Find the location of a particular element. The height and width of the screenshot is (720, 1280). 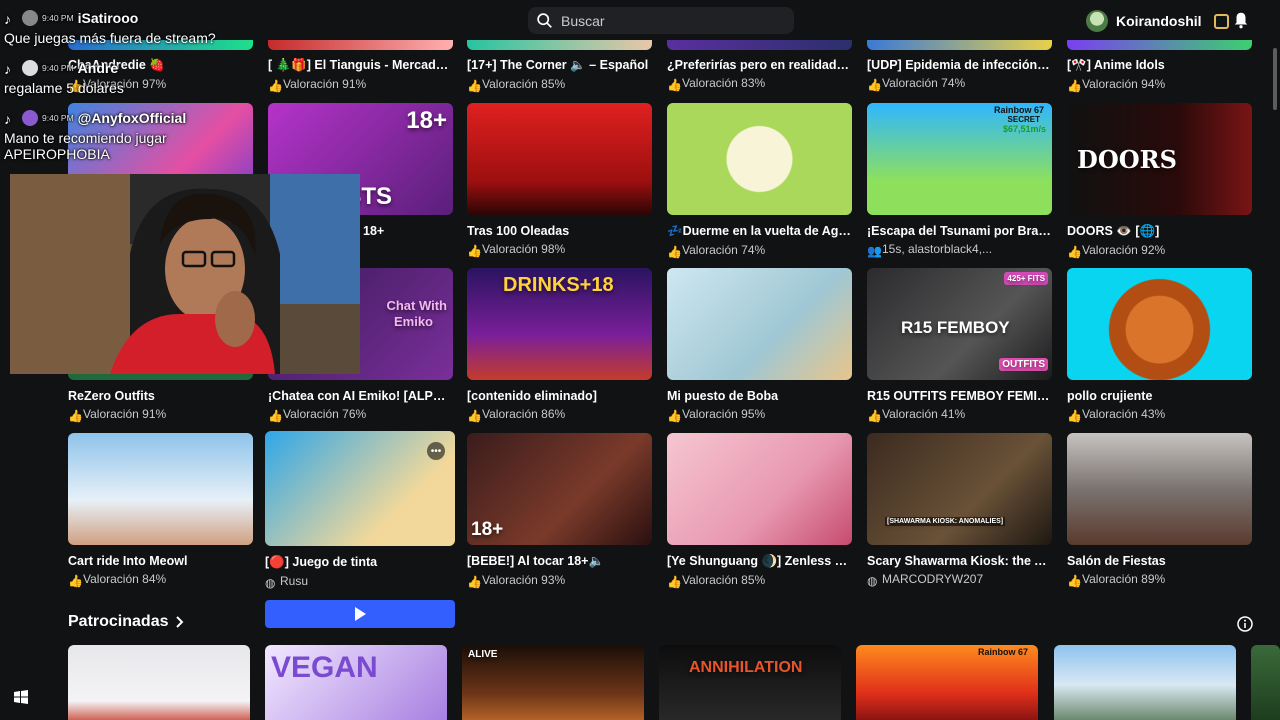

game-rating: 👍 Valoración 86% is located at coordinates (516, 415).